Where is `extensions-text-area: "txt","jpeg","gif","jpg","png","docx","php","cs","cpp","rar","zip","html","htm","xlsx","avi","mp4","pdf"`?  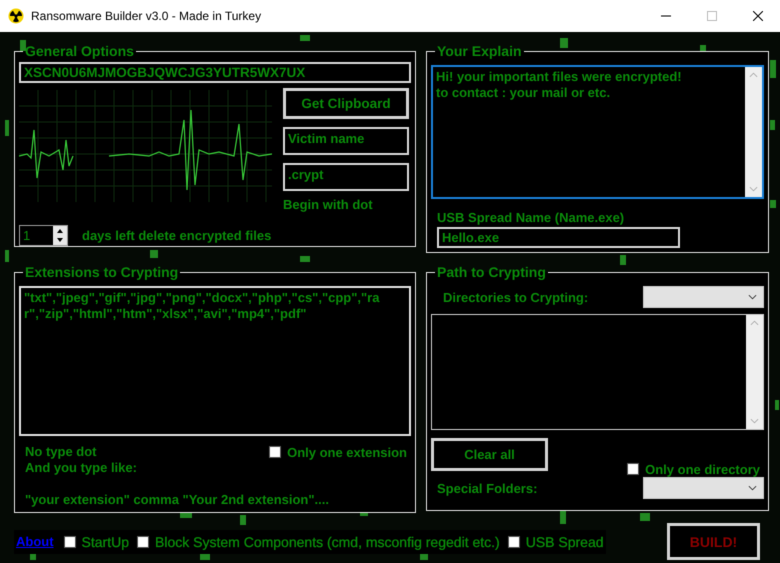
extensions-text-area: "txt","jpeg","gif","jpg","png","docx","php","cs","cpp","rar","zip","html","htm","xlsx","avi","mp4","pdf" is located at coordinates (215, 361).